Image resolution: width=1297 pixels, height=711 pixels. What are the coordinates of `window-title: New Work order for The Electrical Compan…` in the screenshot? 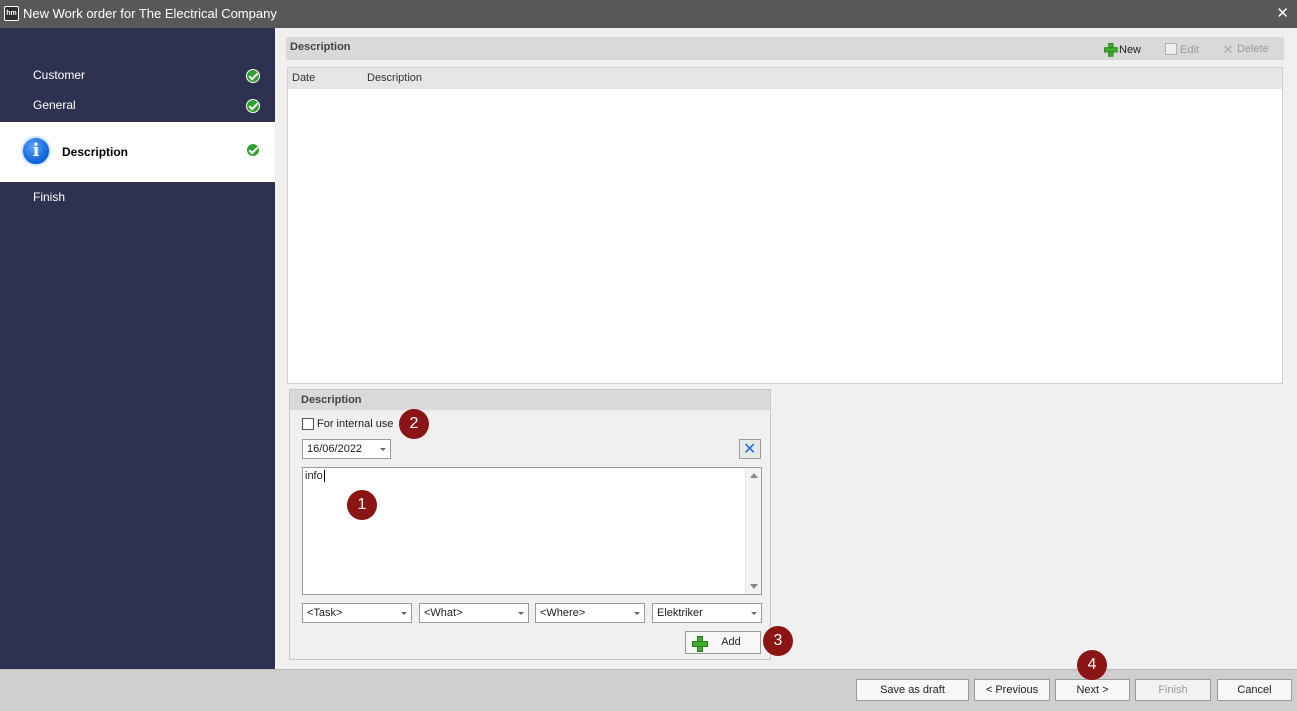 It's located at (150, 13).